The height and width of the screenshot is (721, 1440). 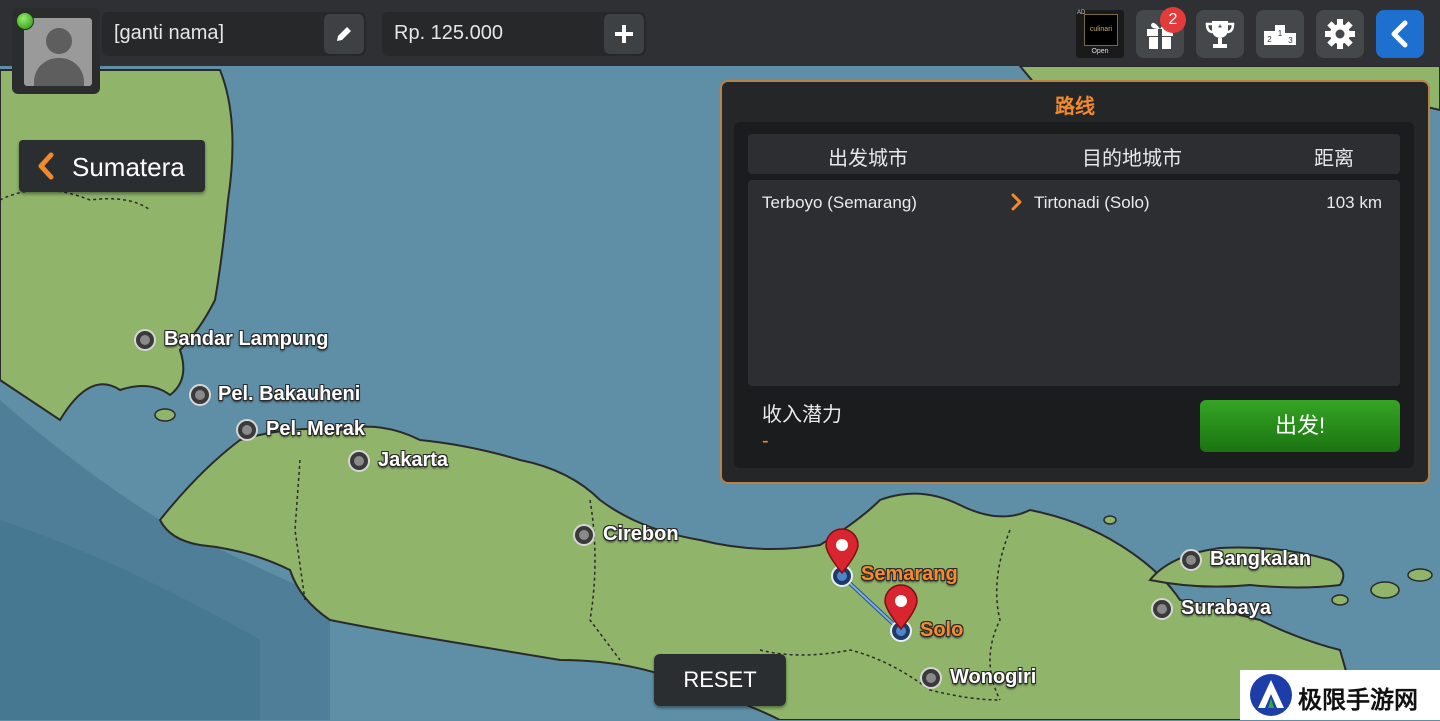 I want to click on route-from: Terboyo (Semarang), so click(x=839, y=202).